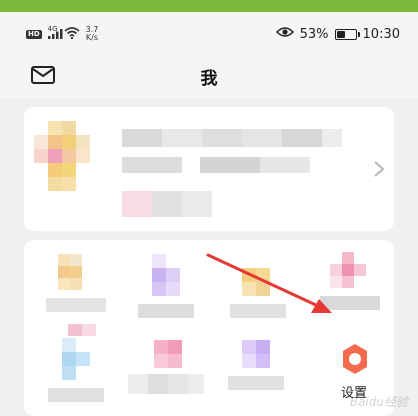  I want to click on battery-fill, so click(341, 34).